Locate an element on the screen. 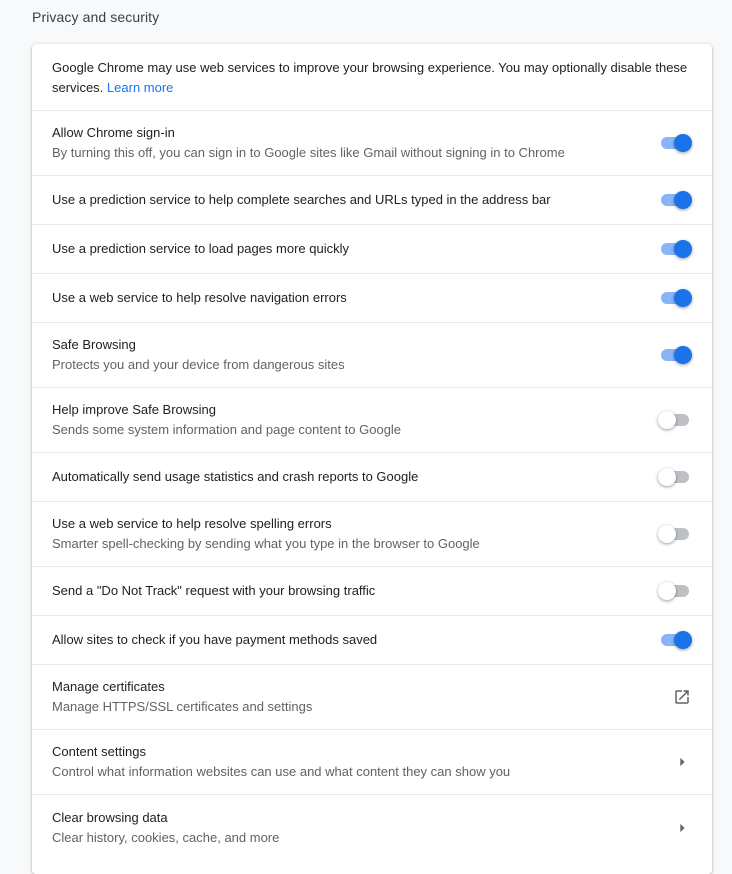  section-title: Privacy and security is located at coordinates (96, 17).